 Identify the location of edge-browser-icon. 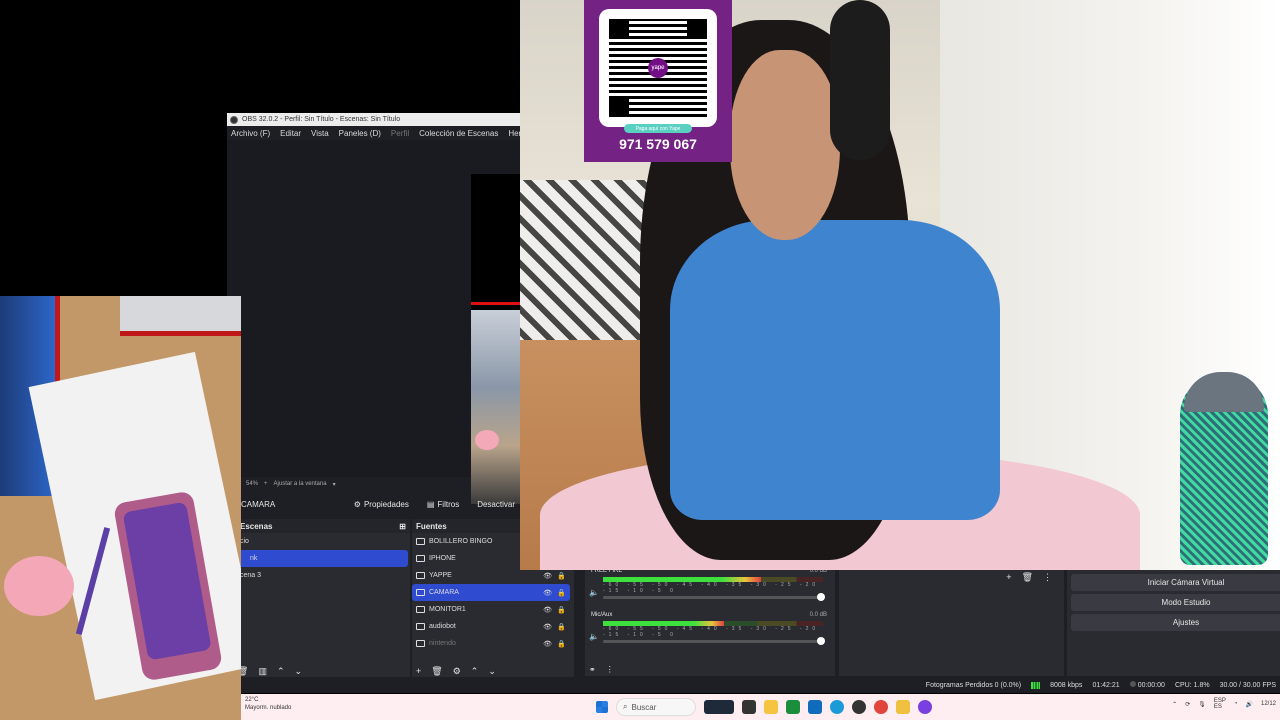
(837, 707).